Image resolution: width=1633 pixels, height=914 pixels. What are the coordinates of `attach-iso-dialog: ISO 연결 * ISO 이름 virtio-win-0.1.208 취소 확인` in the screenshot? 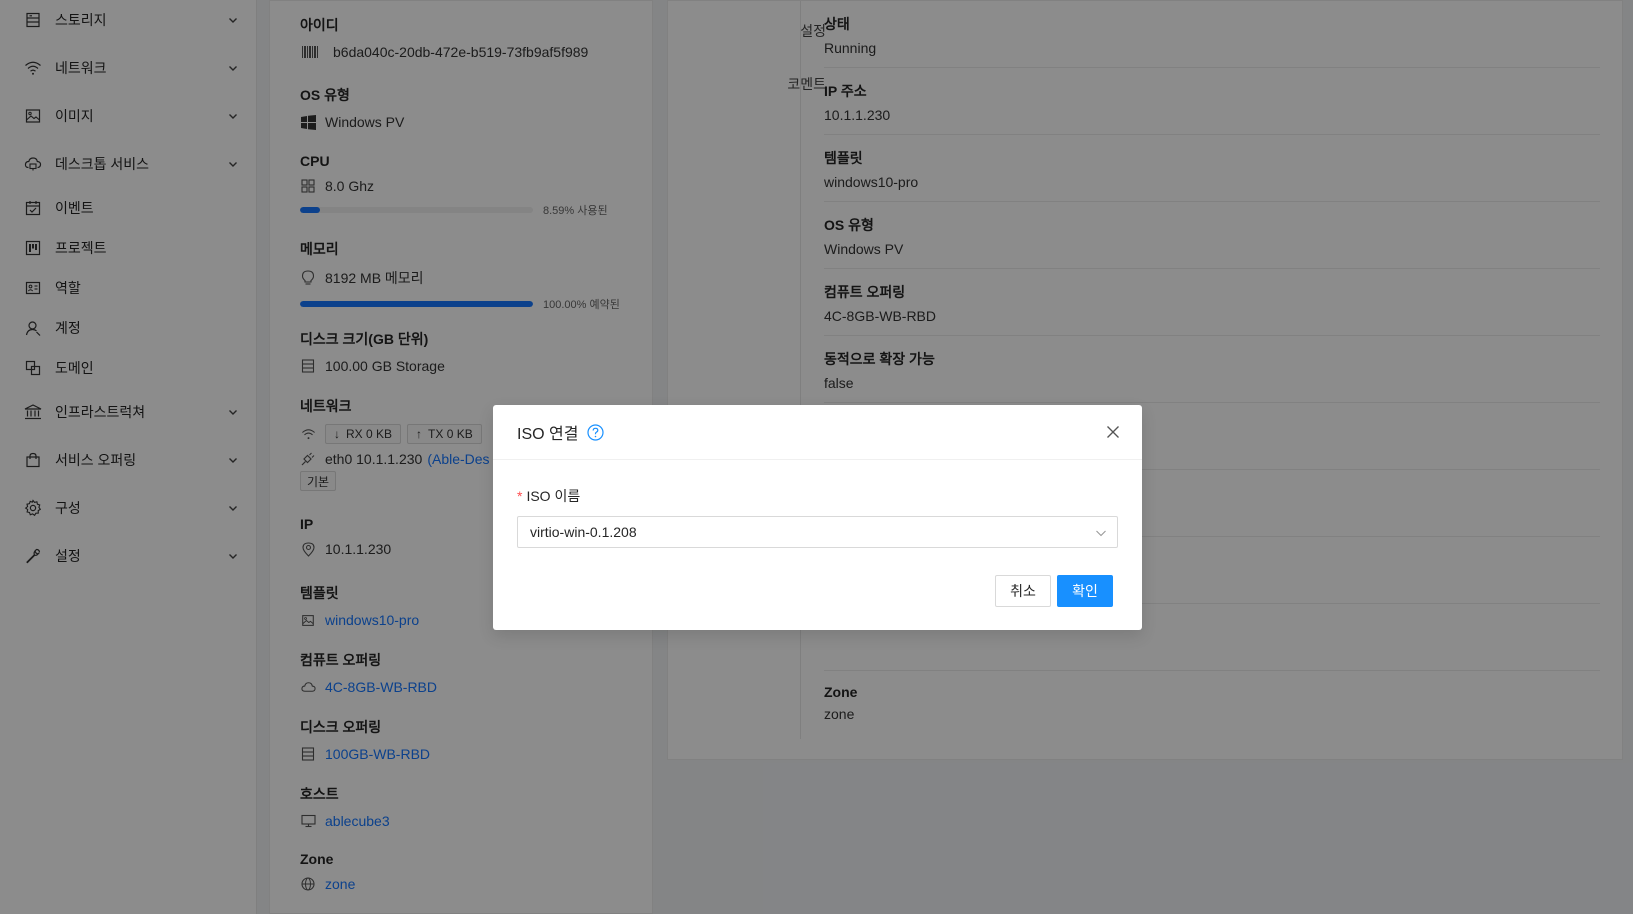 It's located at (817, 517).